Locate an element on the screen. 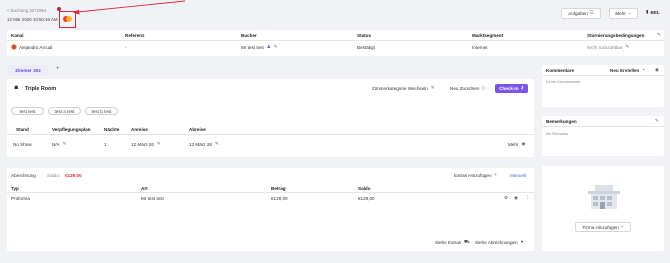 This screenshot has width=670, height=263. booking-date: 12 Mär 2026 10:50:46 AM is located at coordinates (32, 19).